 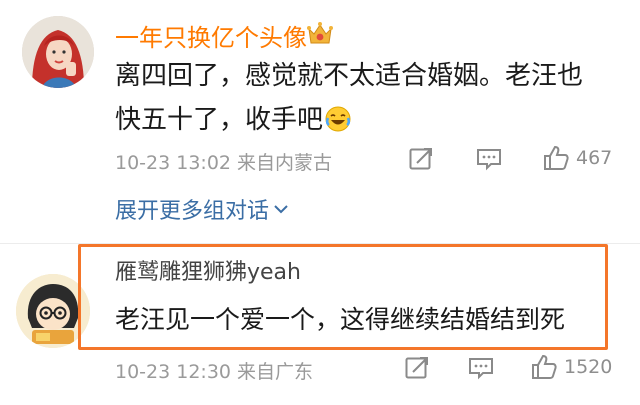 I want to click on vip-crown-icon, so click(x=320, y=33).